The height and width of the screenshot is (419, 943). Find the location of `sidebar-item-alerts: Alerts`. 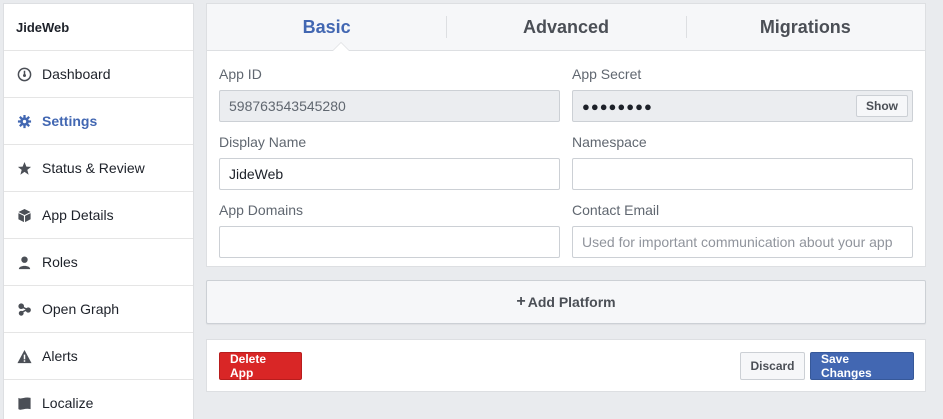

sidebar-item-alerts: Alerts is located at coordinates (98, 356).